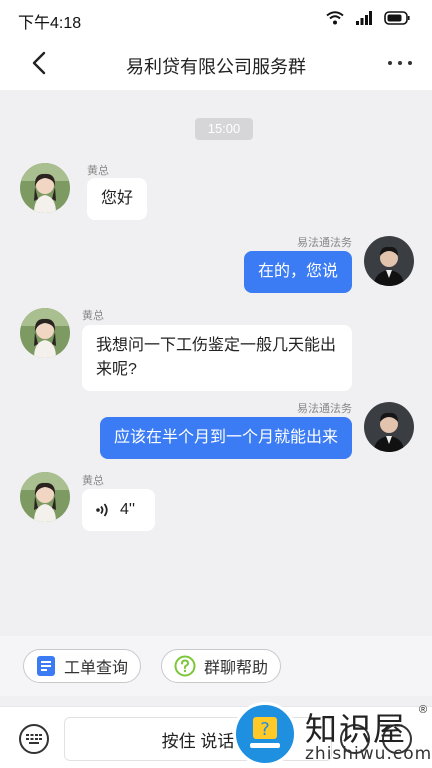 The image size is (432, 768). I want to click on voice-message-bubble: 4'', so click(118, 510).